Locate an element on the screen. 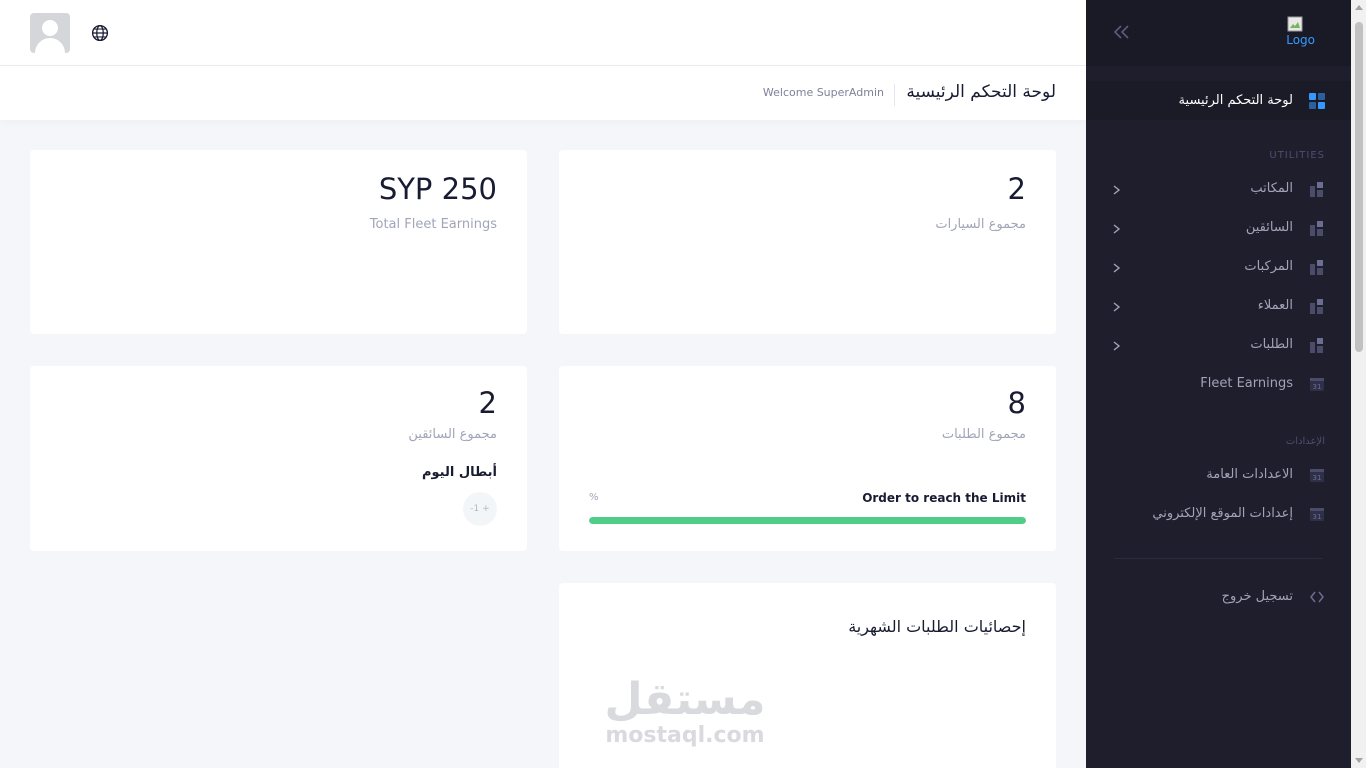  sidebar-brand: Logo is located at coordinates (1218, 33).